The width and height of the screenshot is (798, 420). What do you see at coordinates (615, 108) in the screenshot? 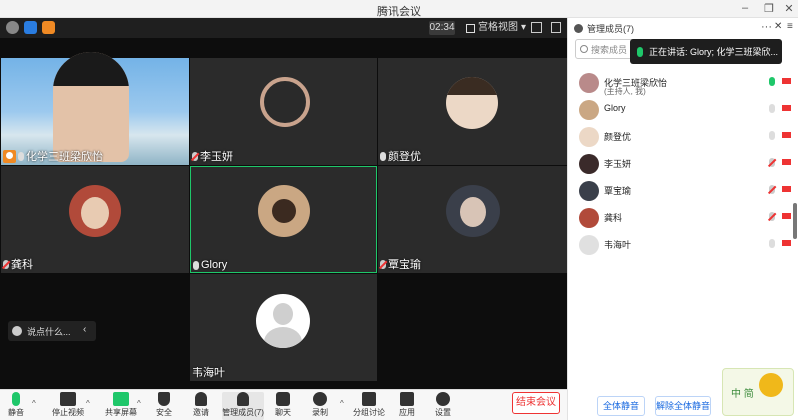
I see `member-name: Glory` at bounding box center [615, 108].